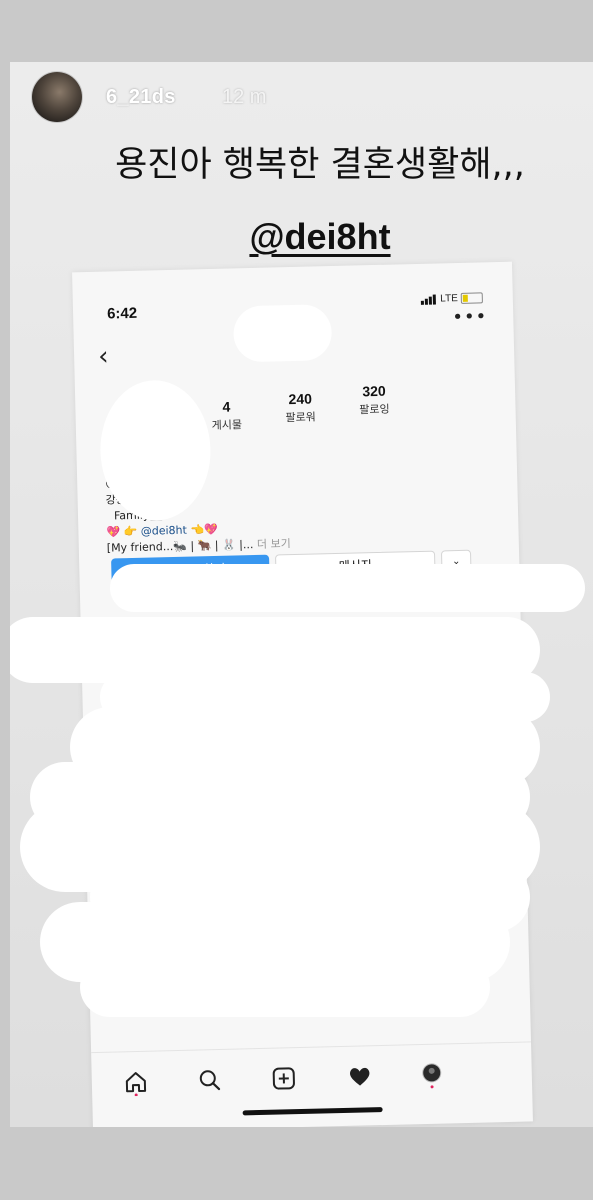 This screenshot has width=593, height=1200. I want to click on stat-followers-value: 240, so click(300, 399).